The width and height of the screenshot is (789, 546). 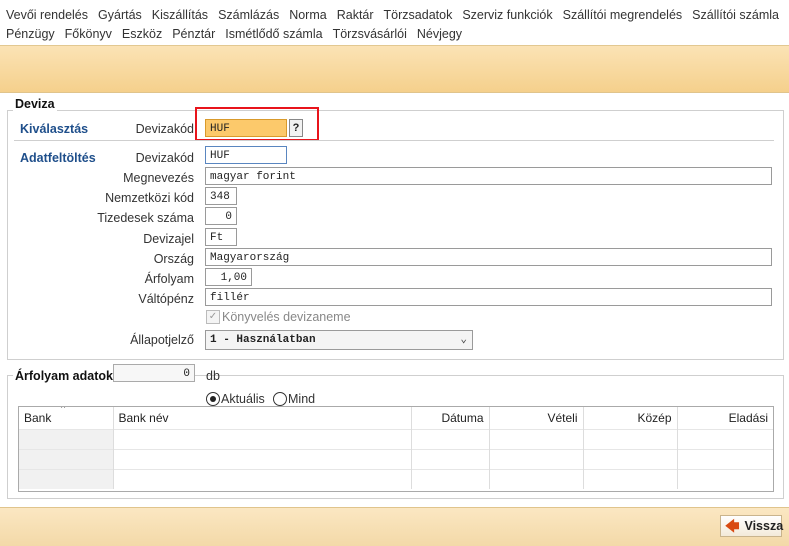 I want to click on col-eladasi: Eladási, so click(x=725, y=418).